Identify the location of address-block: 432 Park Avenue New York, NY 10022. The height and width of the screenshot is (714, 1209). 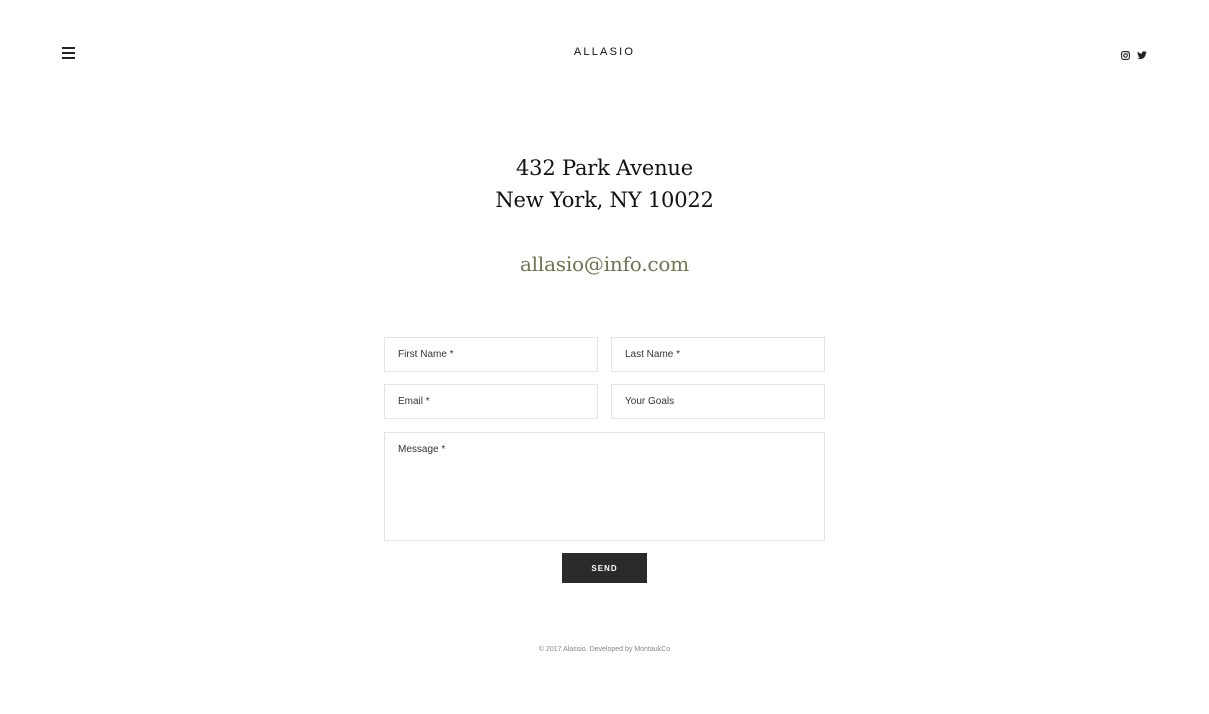
(604, 184).